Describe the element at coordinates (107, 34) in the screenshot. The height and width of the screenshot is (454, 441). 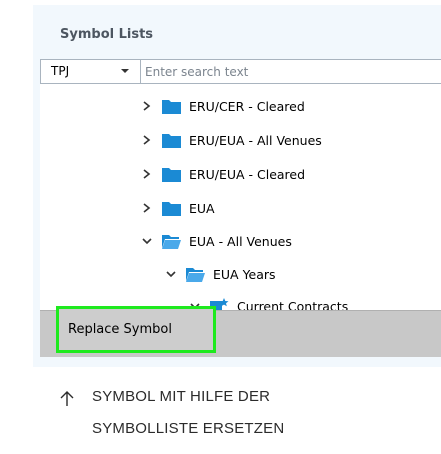
I see `panel-title: Symbol Lists` at that location.